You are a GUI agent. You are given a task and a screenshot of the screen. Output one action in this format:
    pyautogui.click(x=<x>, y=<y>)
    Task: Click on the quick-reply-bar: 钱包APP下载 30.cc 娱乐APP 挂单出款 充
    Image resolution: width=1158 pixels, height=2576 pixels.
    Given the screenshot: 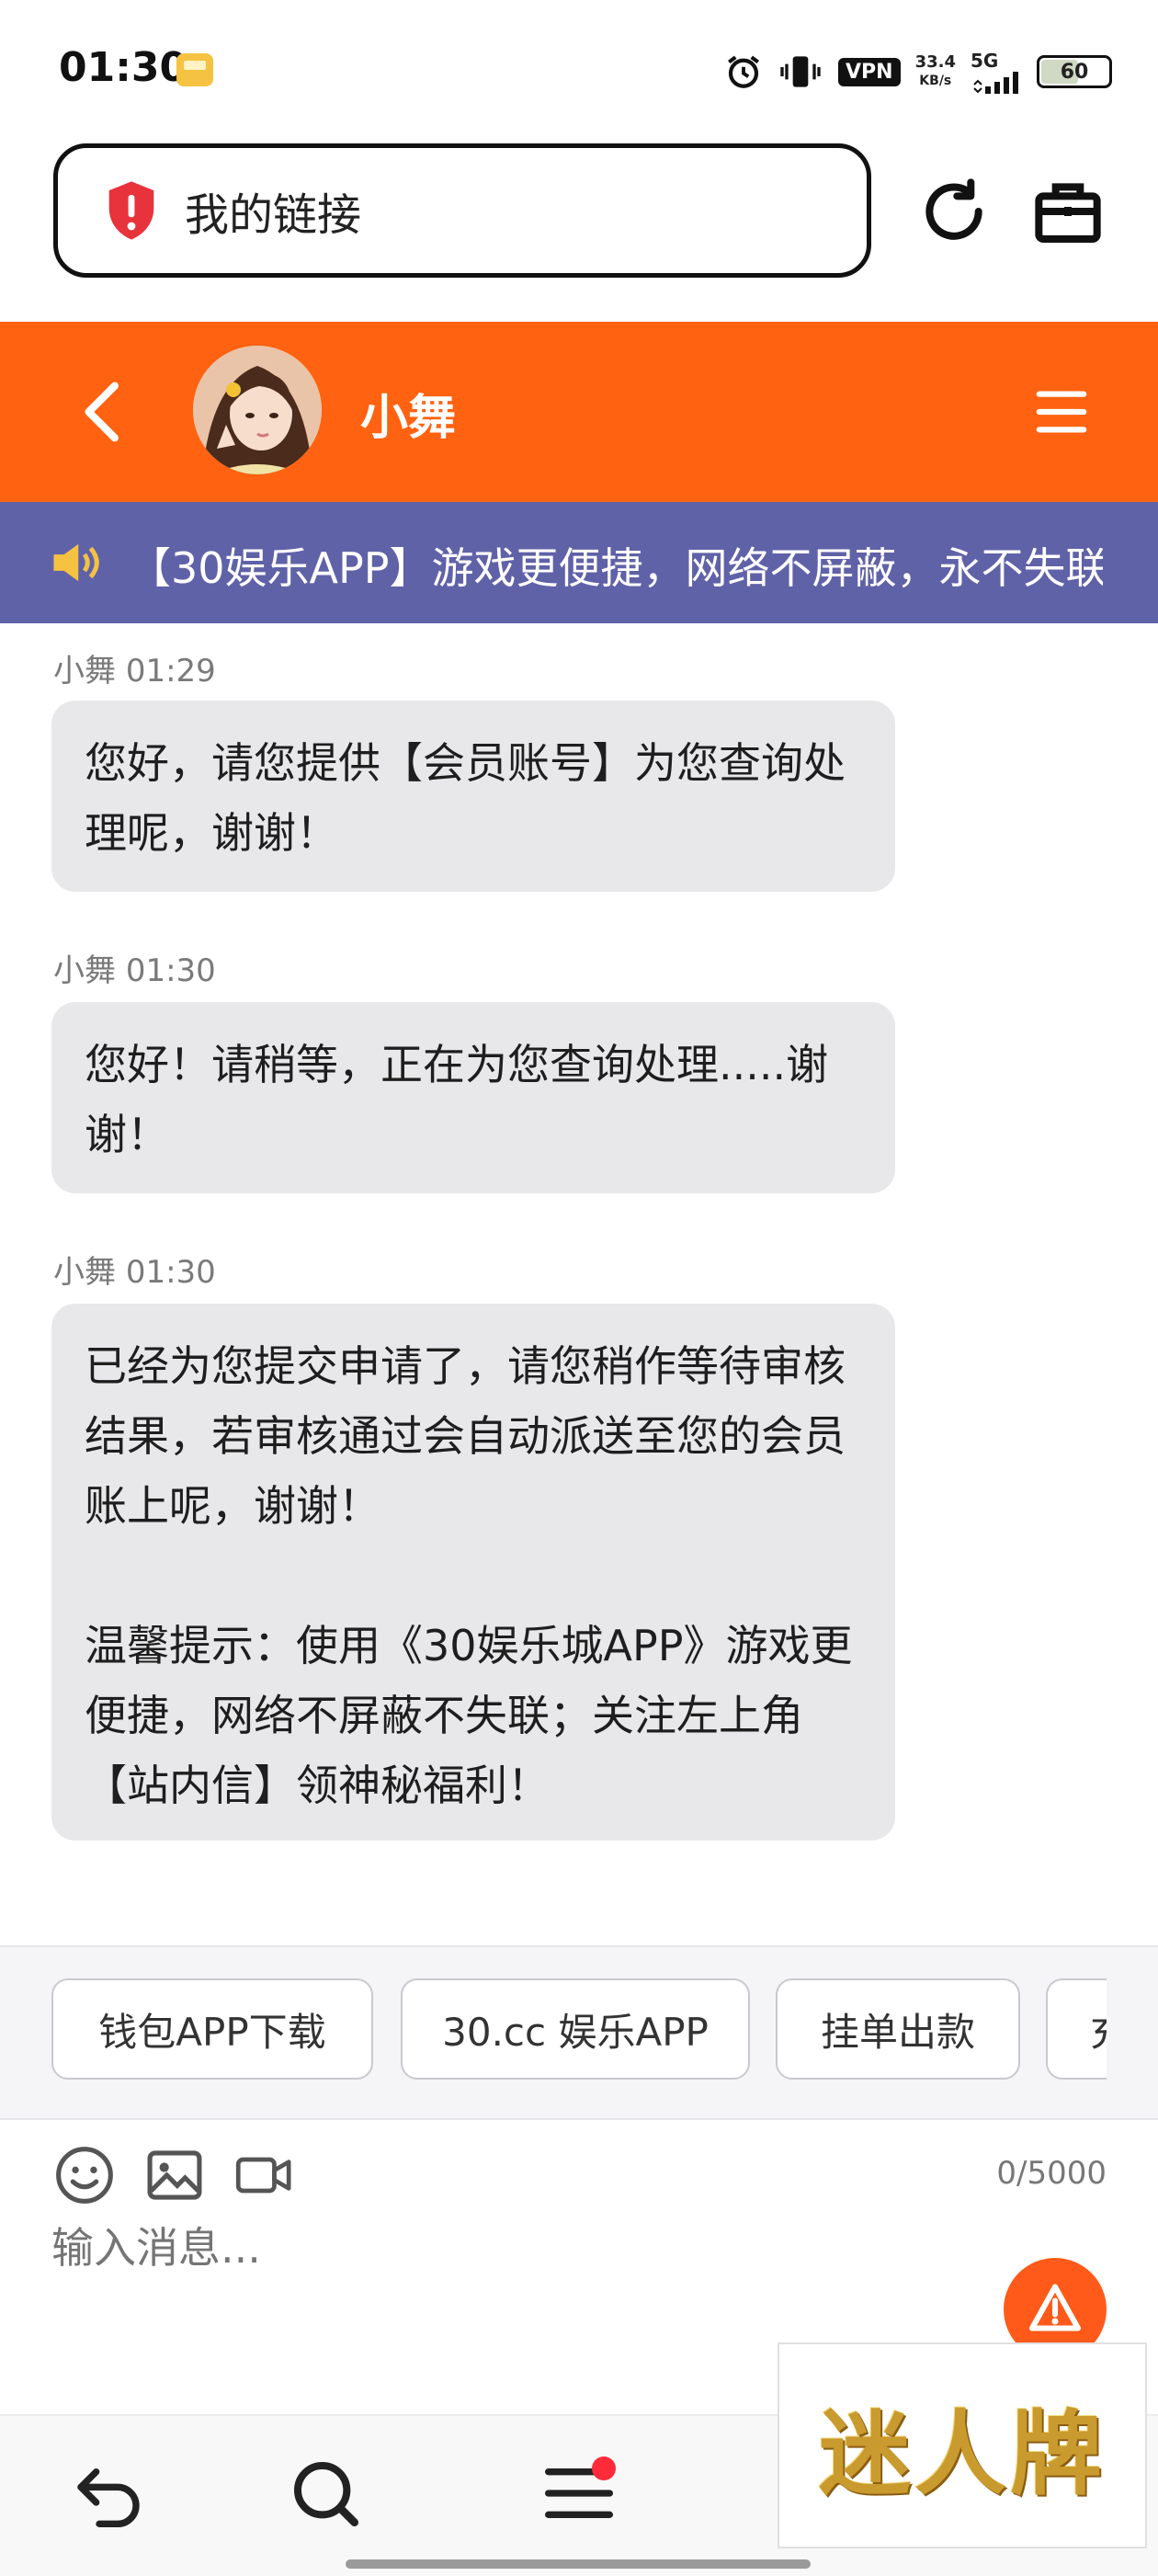 What is the action you would take?
    pyautogui.click(x=579, y=2032)
    